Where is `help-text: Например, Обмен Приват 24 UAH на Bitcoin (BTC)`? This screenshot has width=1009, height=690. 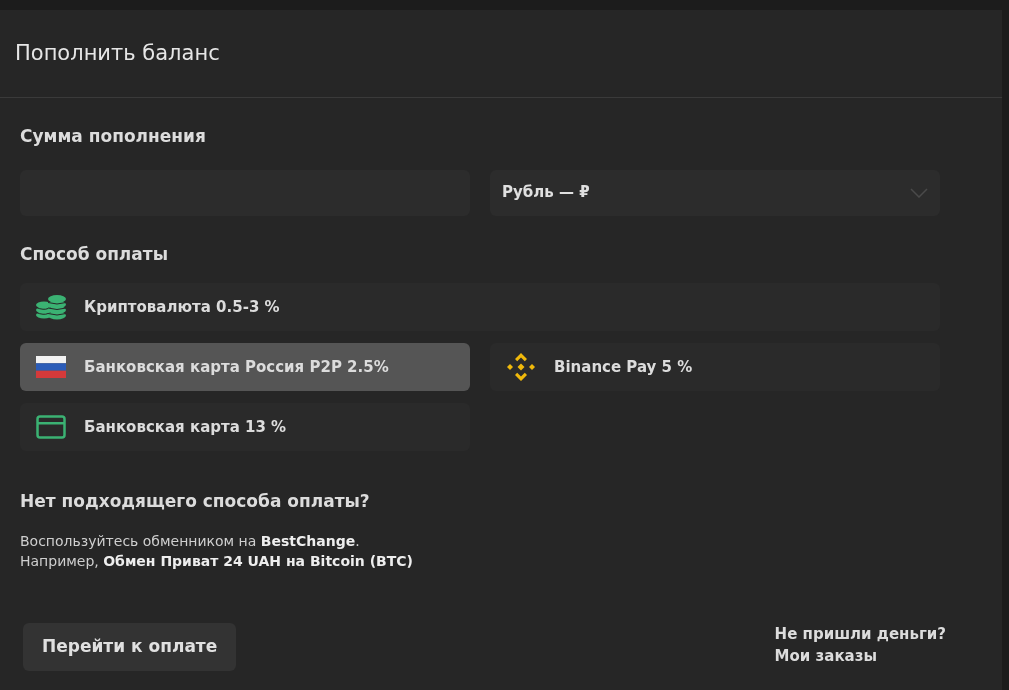
help-text: Например, Обмен Приват 24 UAH на Bitcoin (BTC) is located at coordinates (217, 561).